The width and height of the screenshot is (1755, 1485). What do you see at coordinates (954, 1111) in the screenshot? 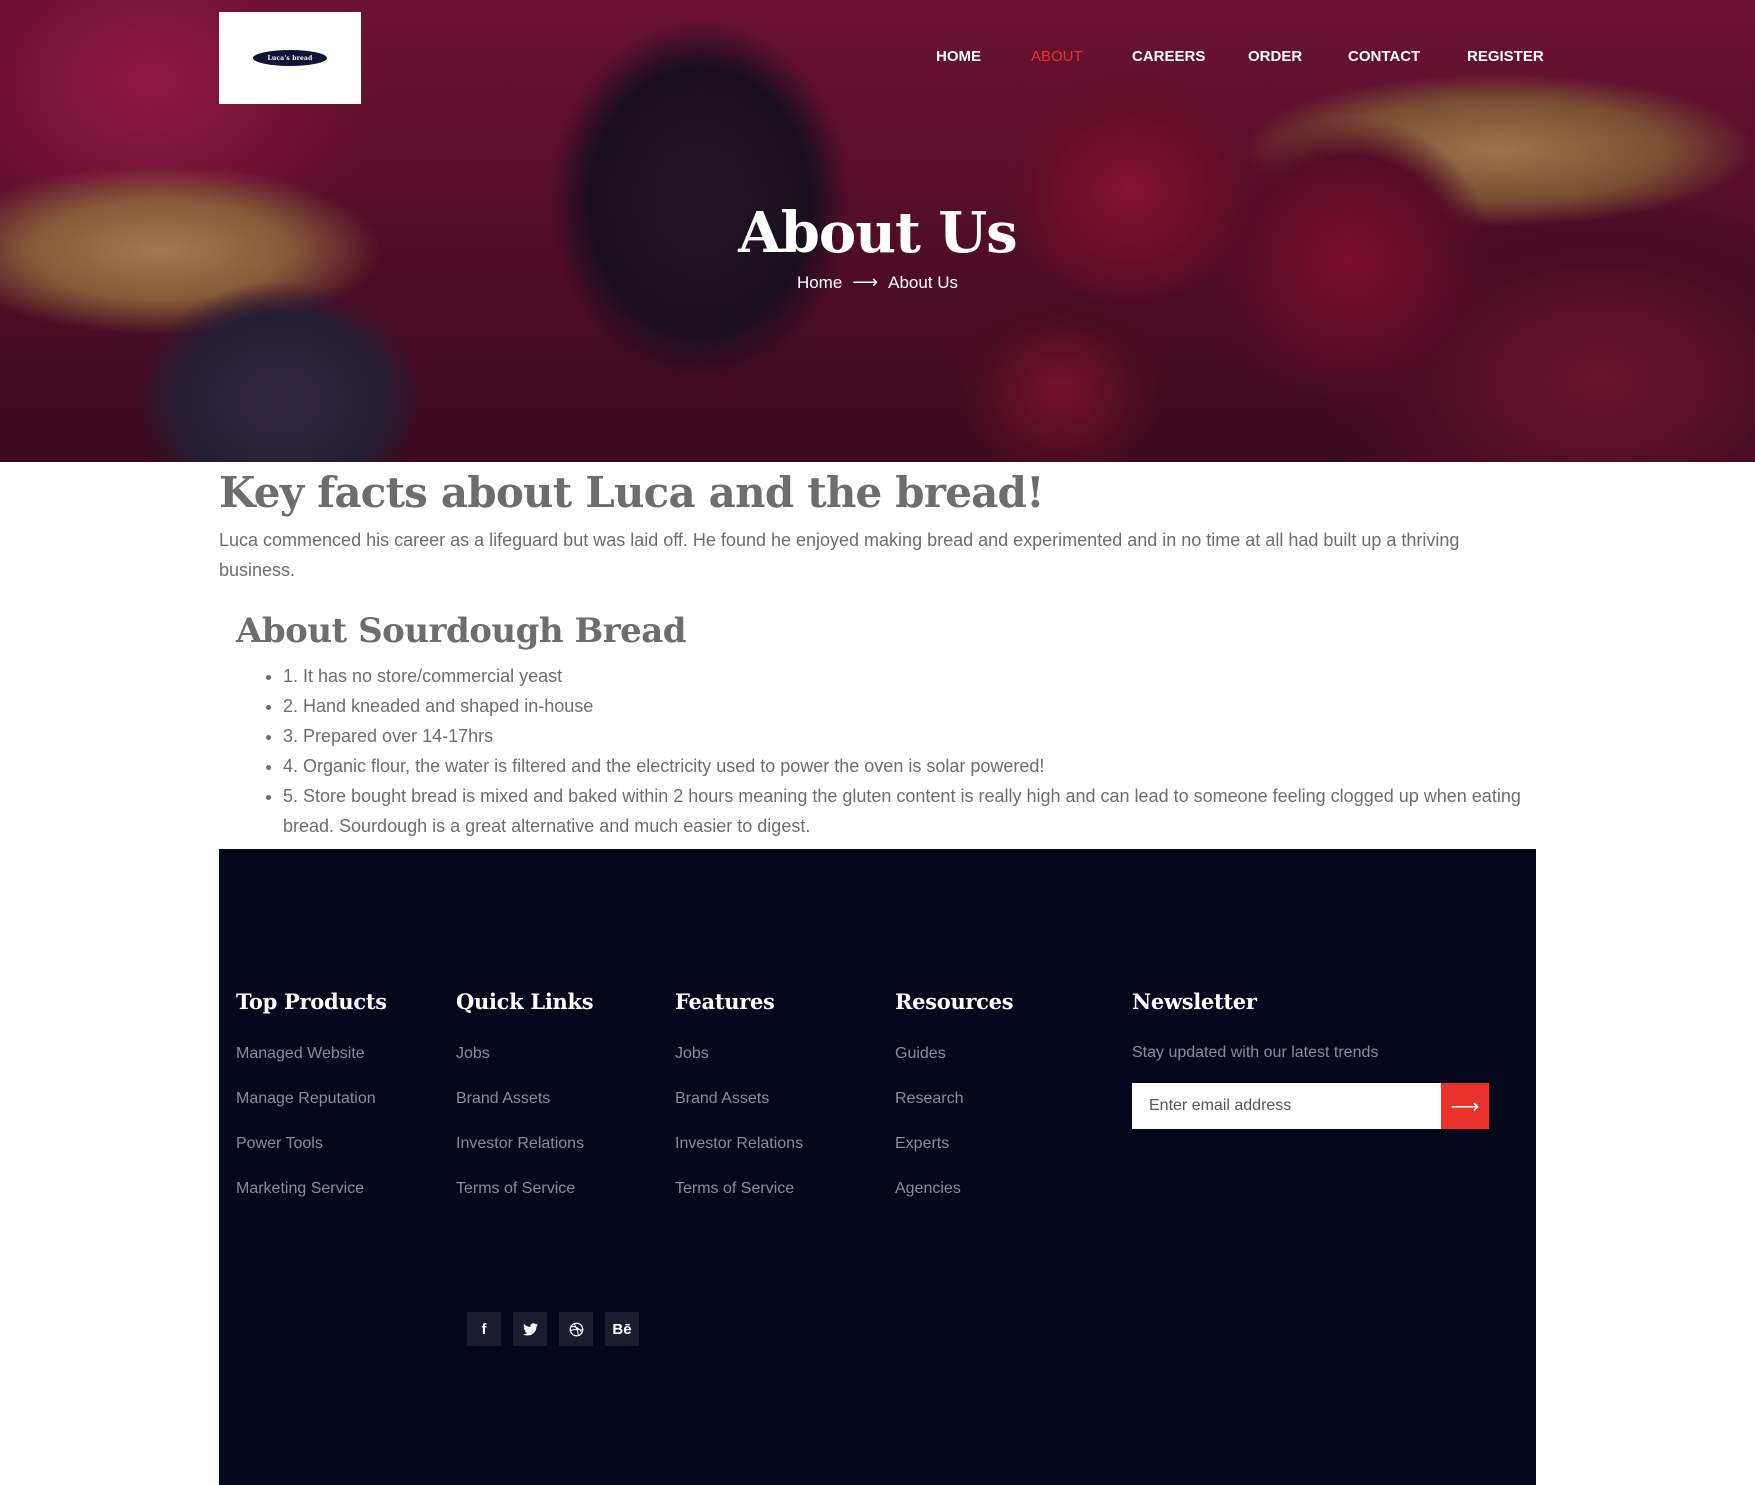
I see `footer-link: Research` at bounding box center [954, 1111].